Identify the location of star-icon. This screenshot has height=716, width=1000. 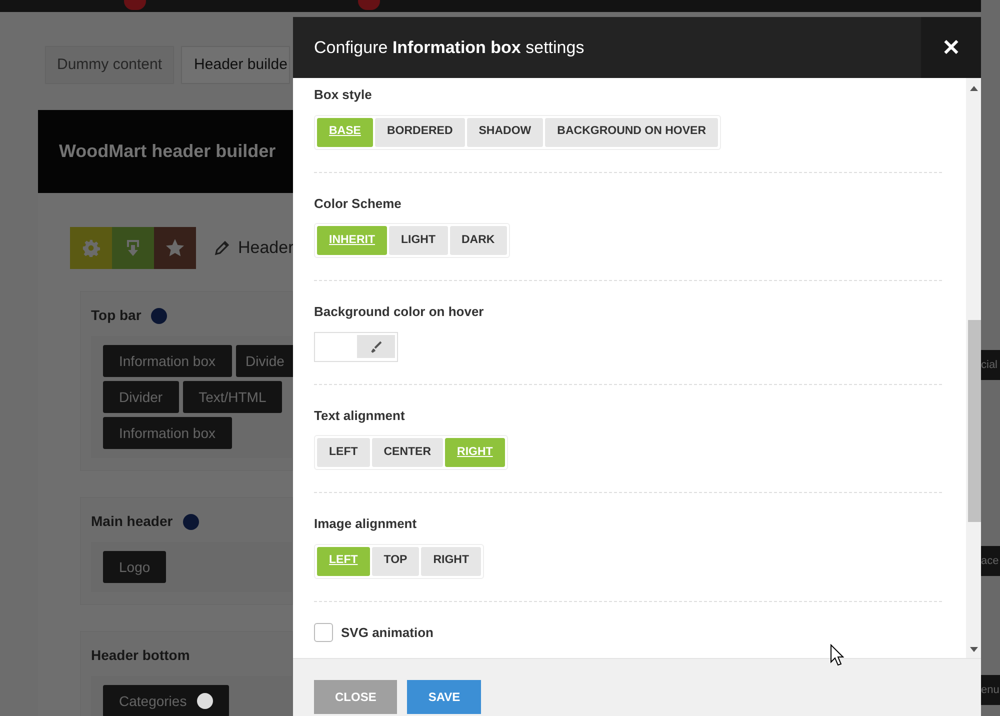
(175, 248).